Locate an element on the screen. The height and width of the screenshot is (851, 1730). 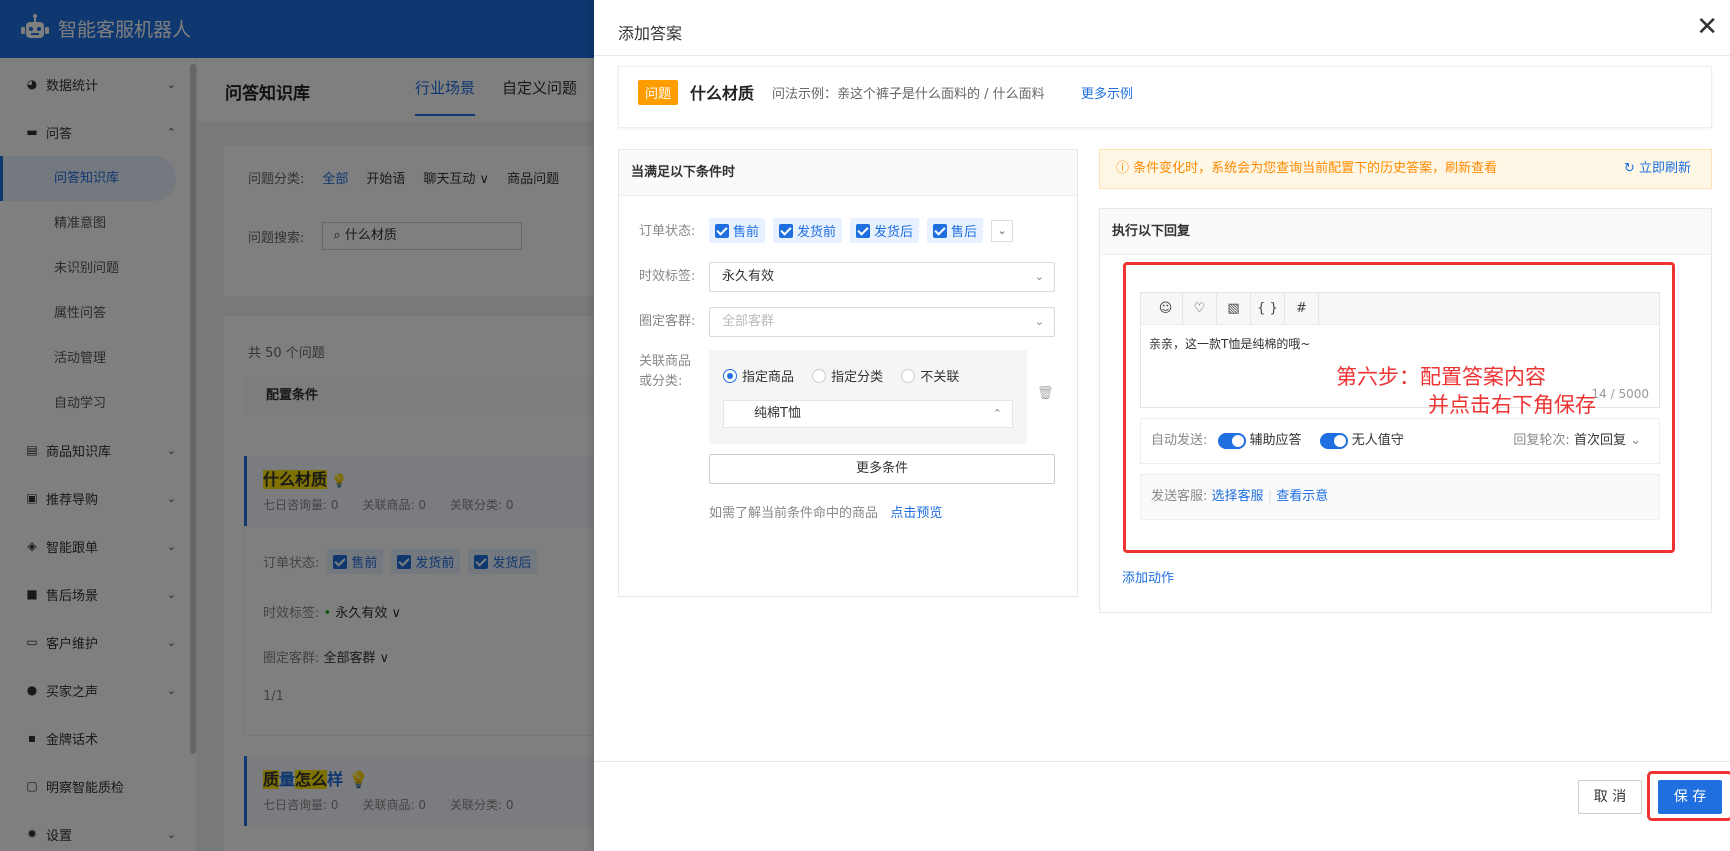
emoji-icon: ☺ is located at coordinates (1166, 308).